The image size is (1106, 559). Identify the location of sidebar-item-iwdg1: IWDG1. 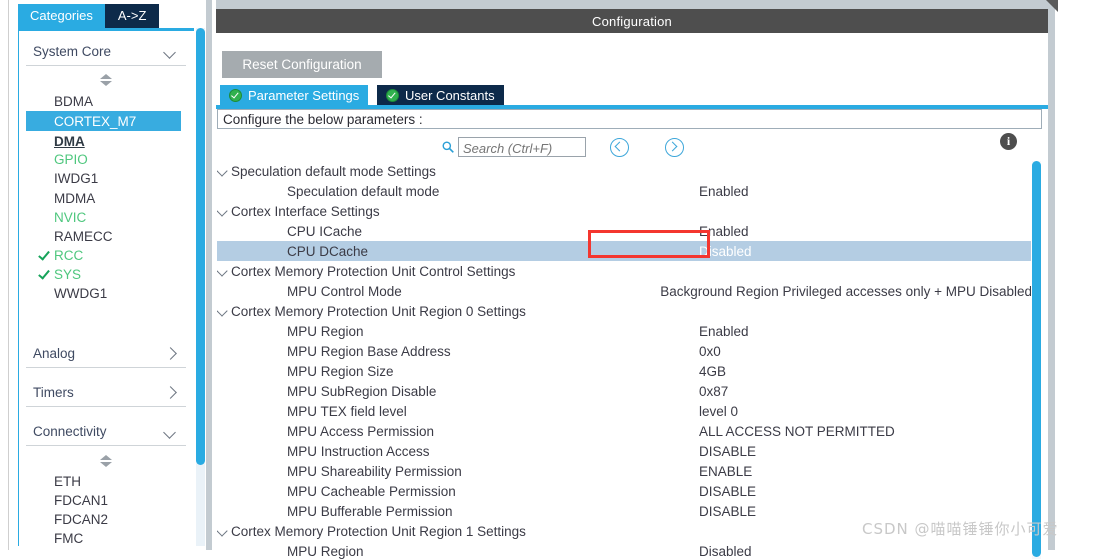
(106, 178).